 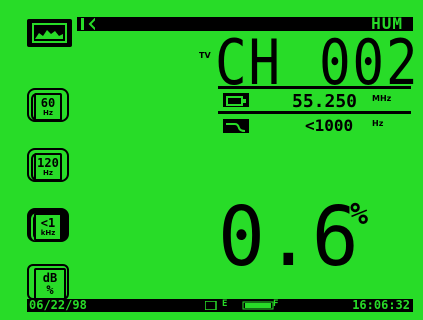 I want to click on status-time: 16:06:32, so click(x=381, y=305).